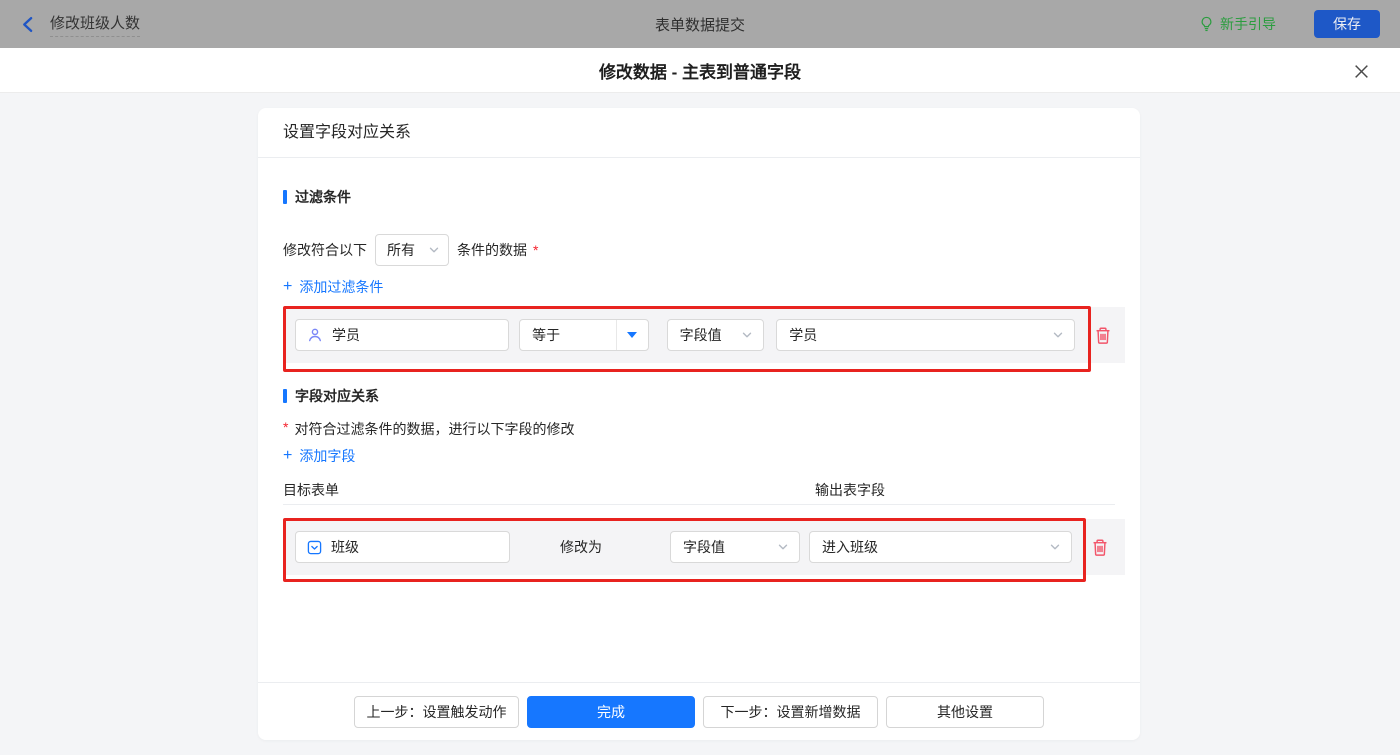  What do you see at coordinates (333, 287) in the screenshot?
I see `add-filter-condition-link: + 添加过滤条件` at bounding box center [333, 287].